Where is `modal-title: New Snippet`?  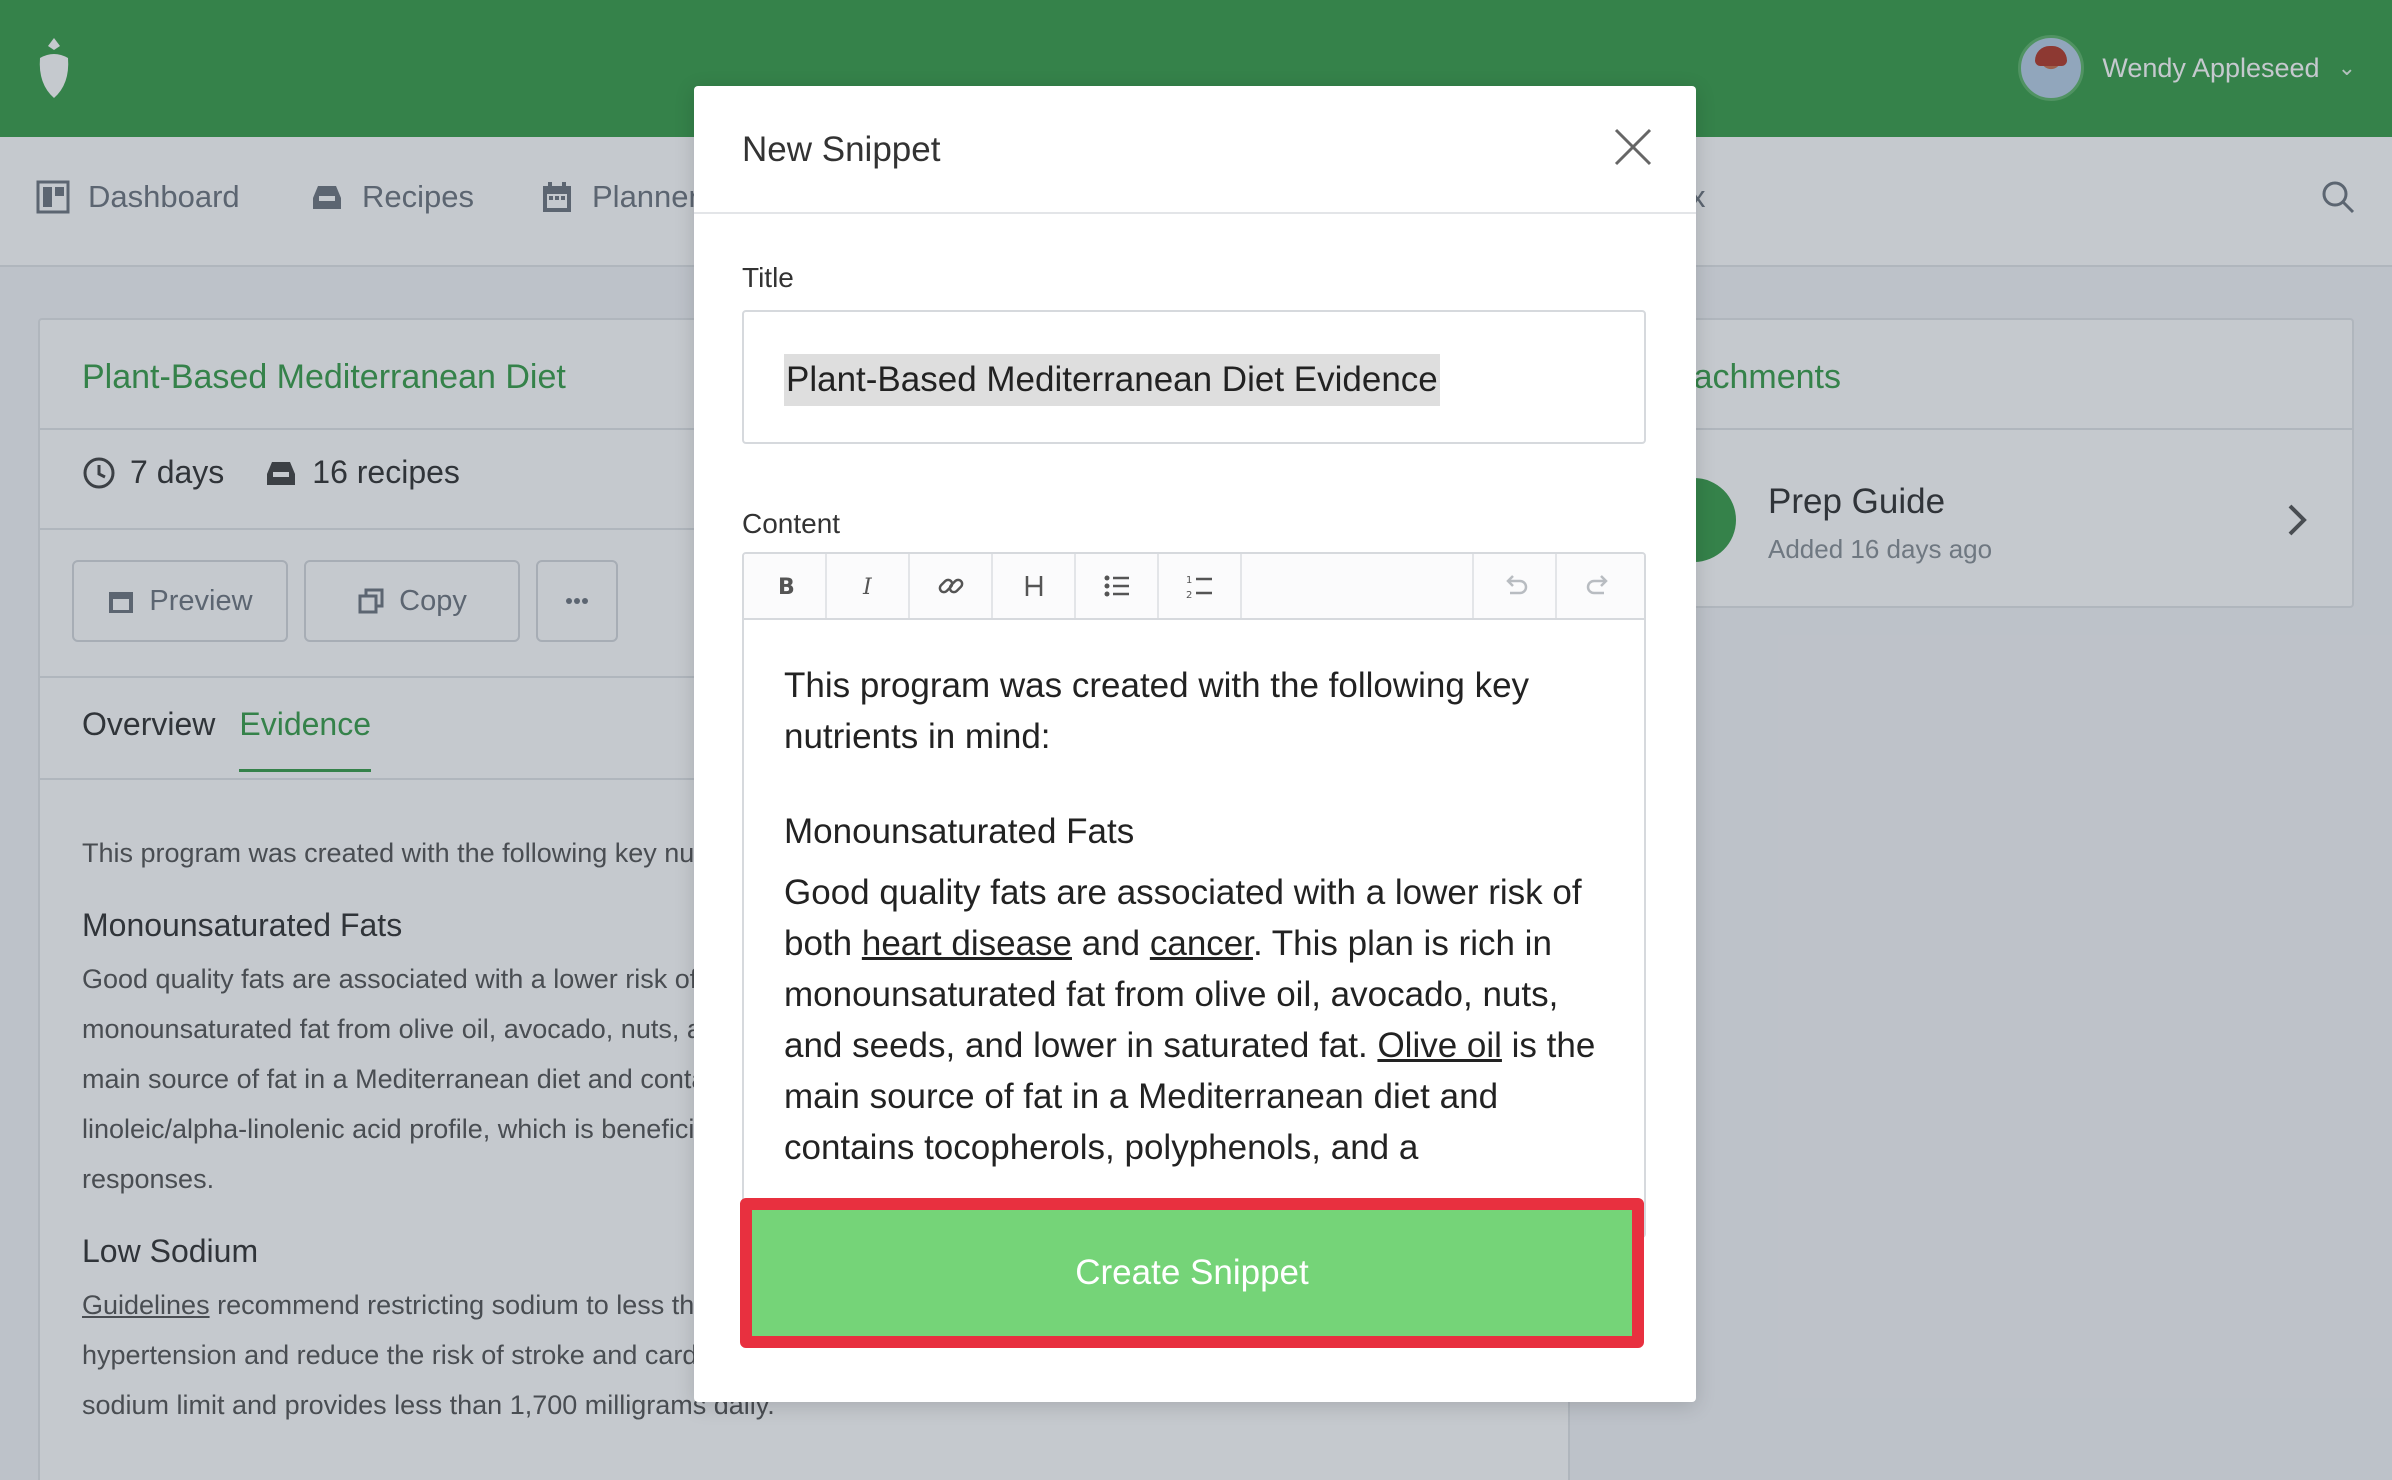
modal-title: New Snippet is located at coordinates (841, 149).